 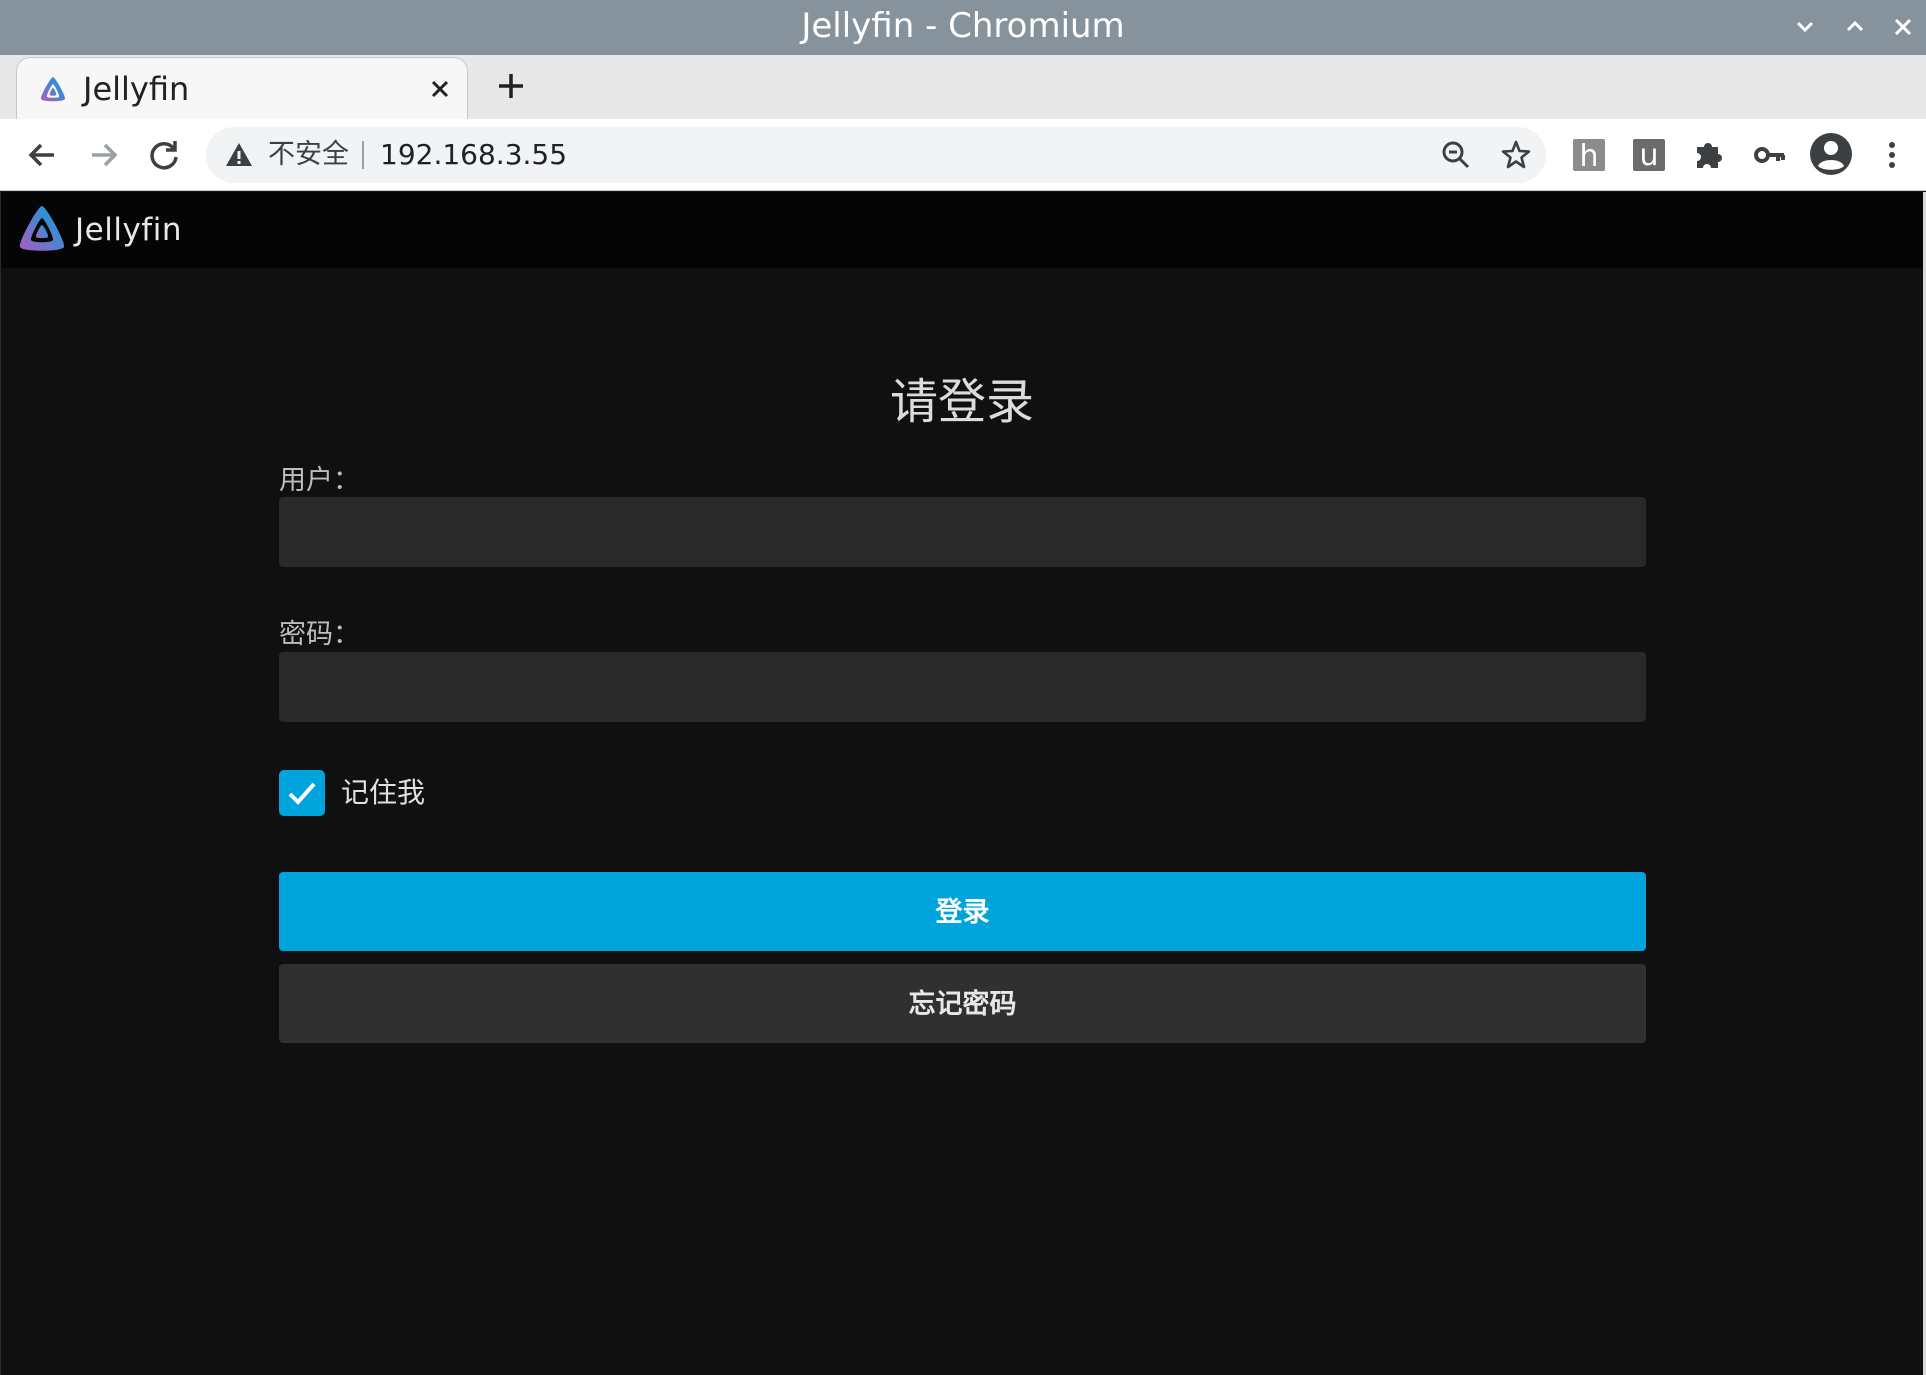 I want to click on url-text: 192.168.3.55, so click(x=473, y=155).